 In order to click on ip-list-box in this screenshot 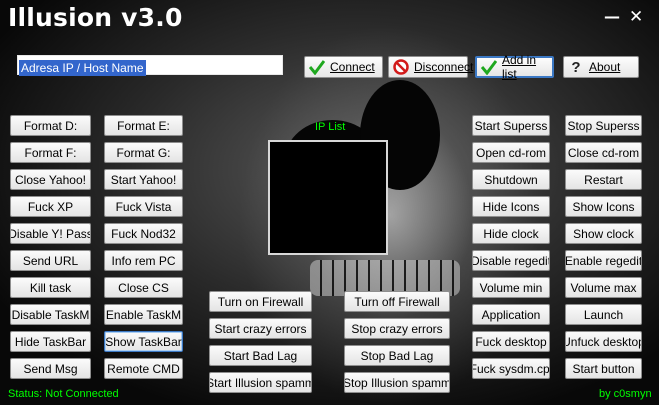, I will do `click(328, 197)`.